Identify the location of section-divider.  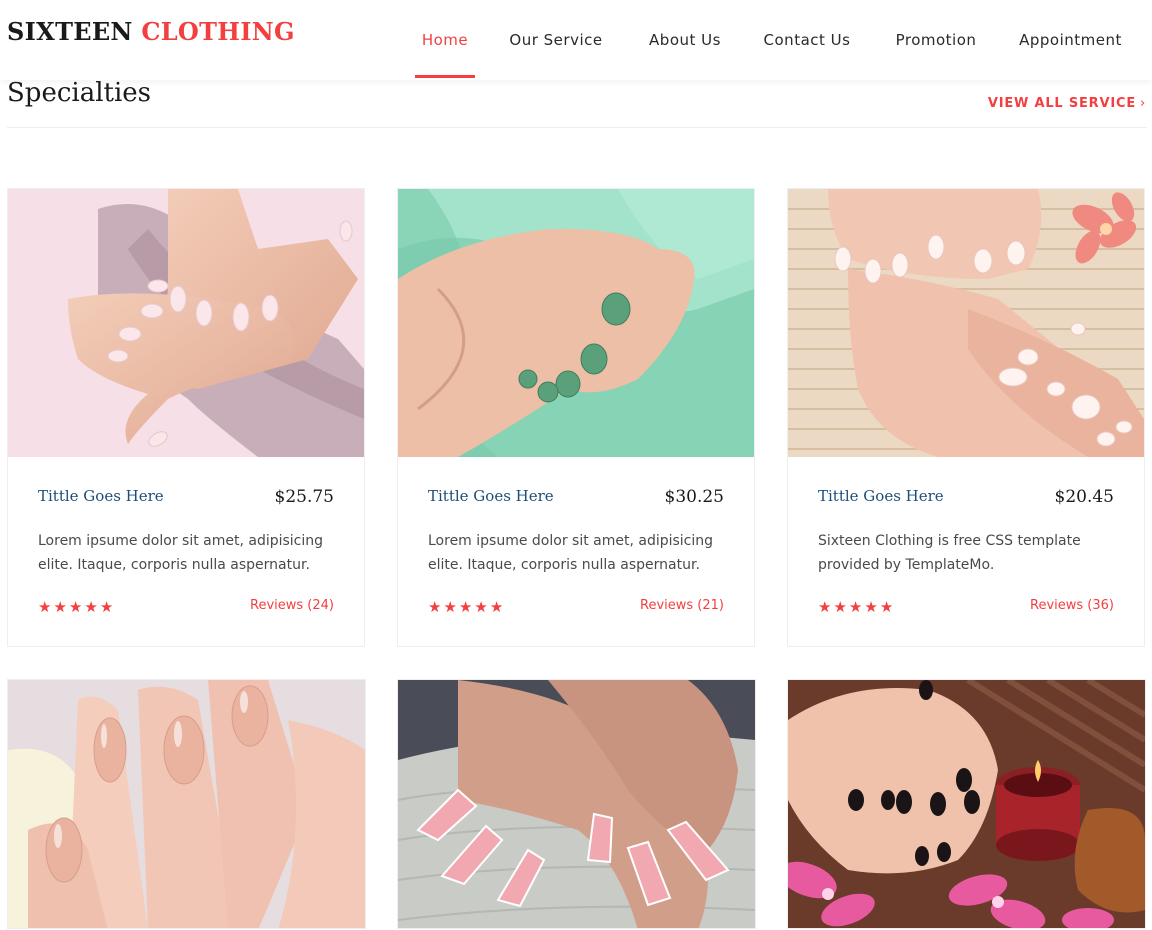
(577, 127).